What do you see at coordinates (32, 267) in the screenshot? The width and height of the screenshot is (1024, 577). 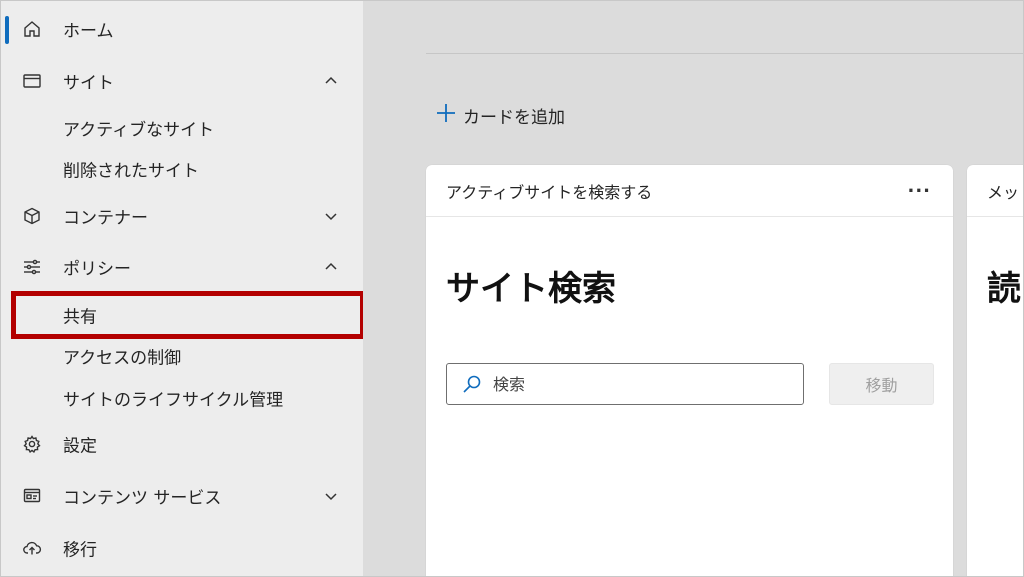 I see `sliders-icon` at bounding box center [32, 267].